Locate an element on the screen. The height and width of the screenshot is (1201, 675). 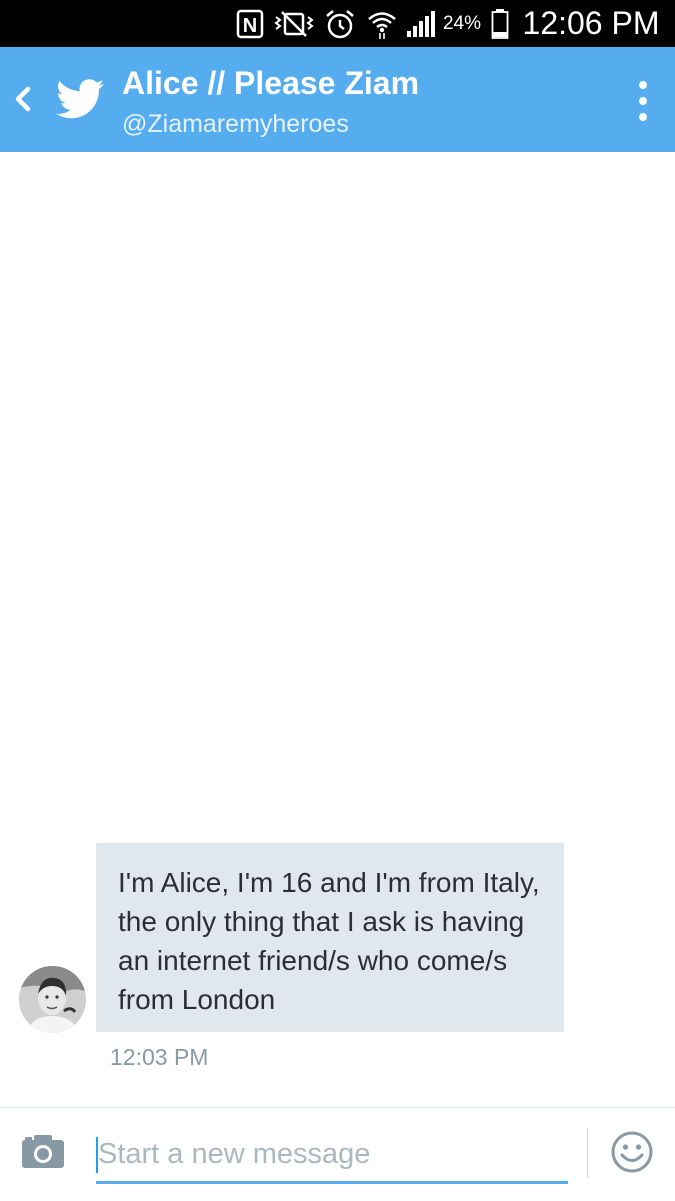
profile-photo is located at coordinates (52, 999).